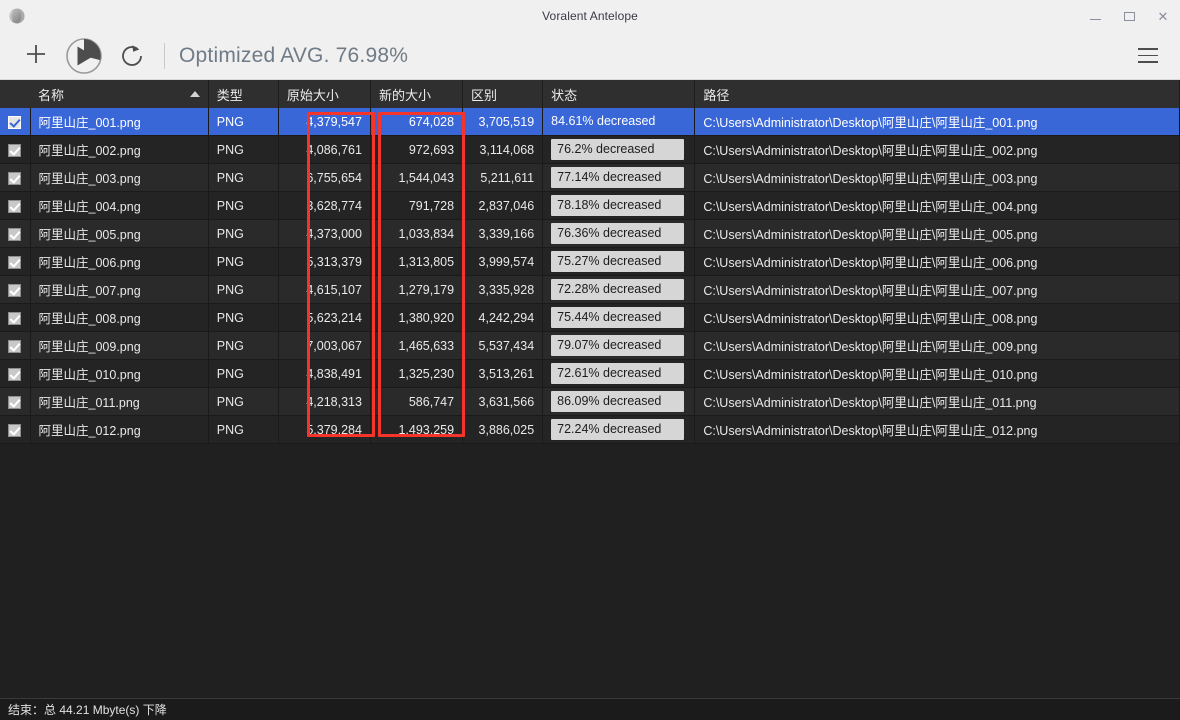 The height and width of the screenshot is (720, 1180). I want to click on column-header-name: 名称, so click(119, 94).